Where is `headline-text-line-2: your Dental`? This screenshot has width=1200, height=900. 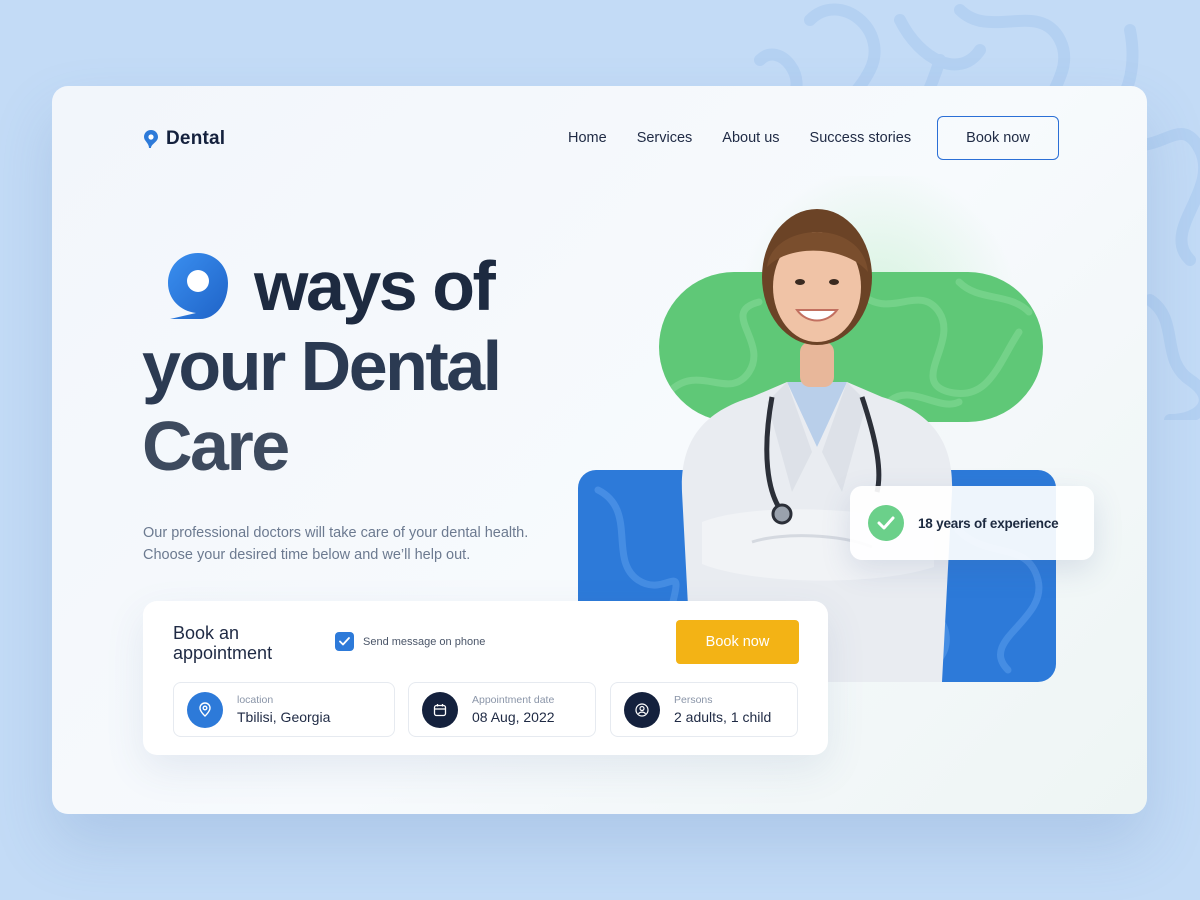 headline-text-line-2: your Dental is located at coordinates (322, 366).